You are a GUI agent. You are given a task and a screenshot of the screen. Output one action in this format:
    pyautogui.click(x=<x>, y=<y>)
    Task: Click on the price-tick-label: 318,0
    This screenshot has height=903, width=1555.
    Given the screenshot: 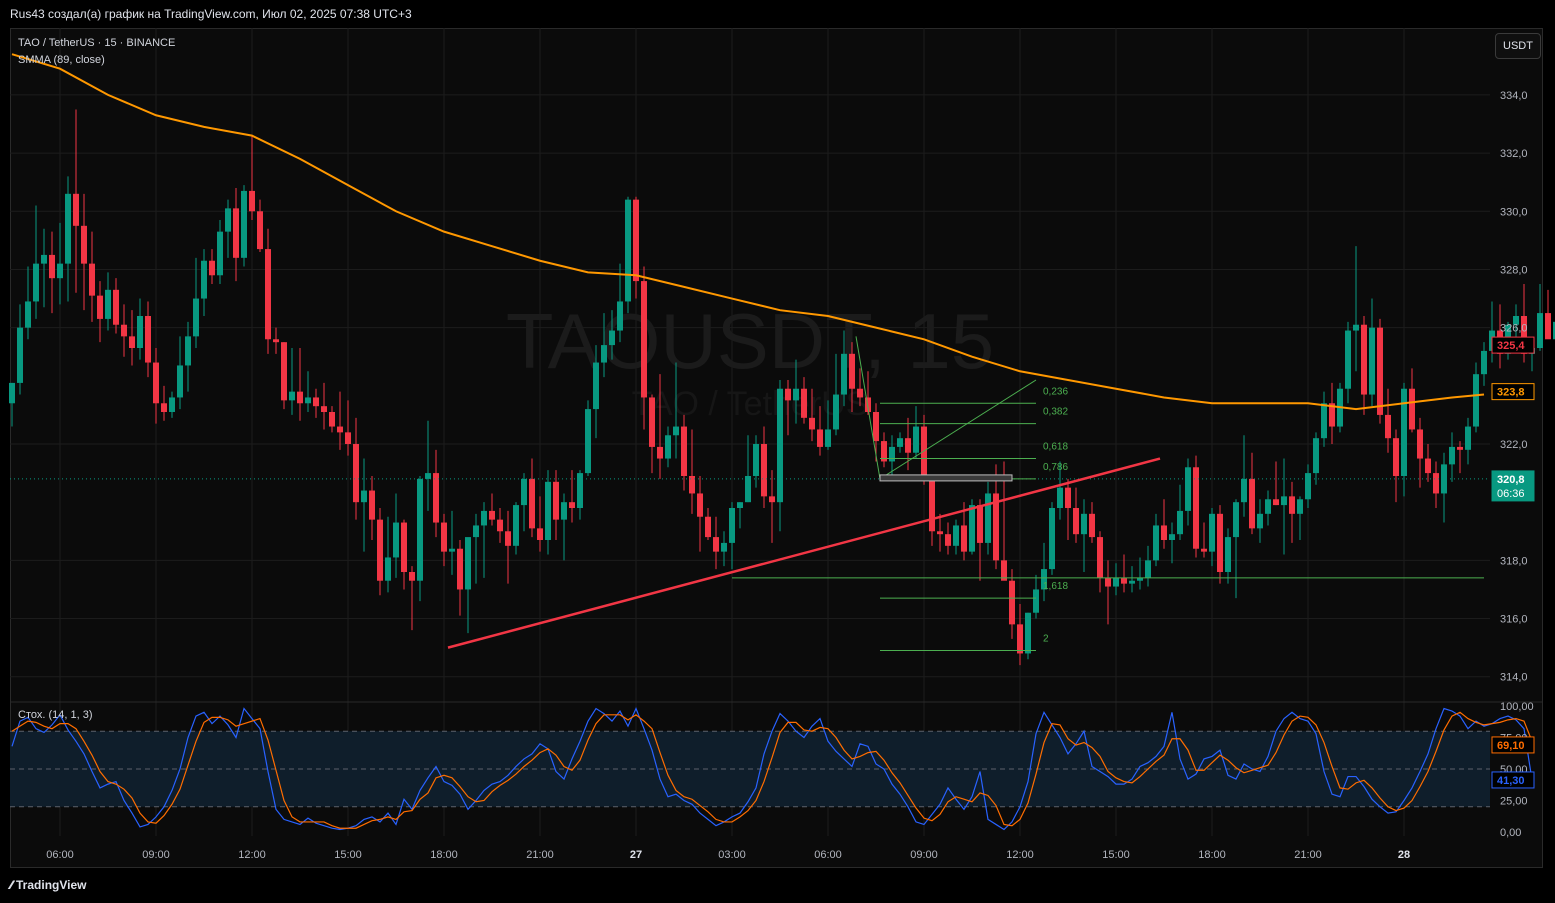 What is the action you would take?
    pyautogui.click(x=1514, y=561)
    